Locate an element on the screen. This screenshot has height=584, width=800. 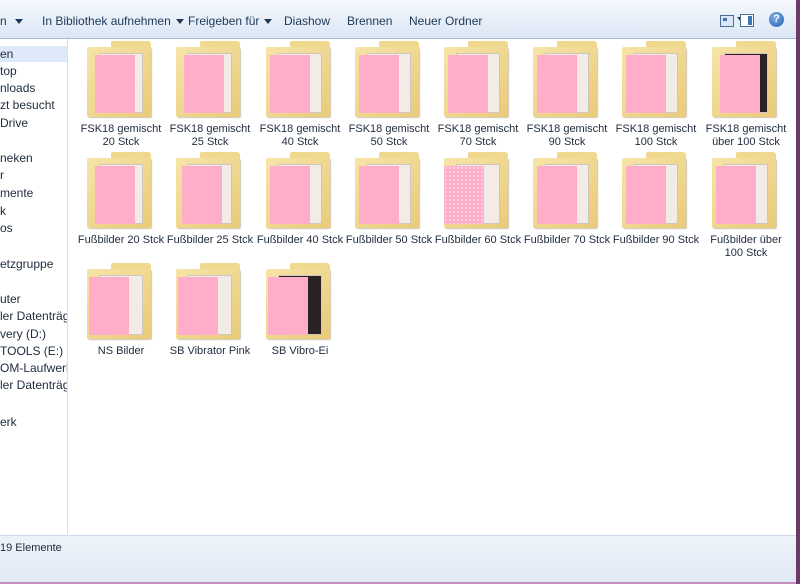
views-grid-icon is located at coordinates (727, 21).